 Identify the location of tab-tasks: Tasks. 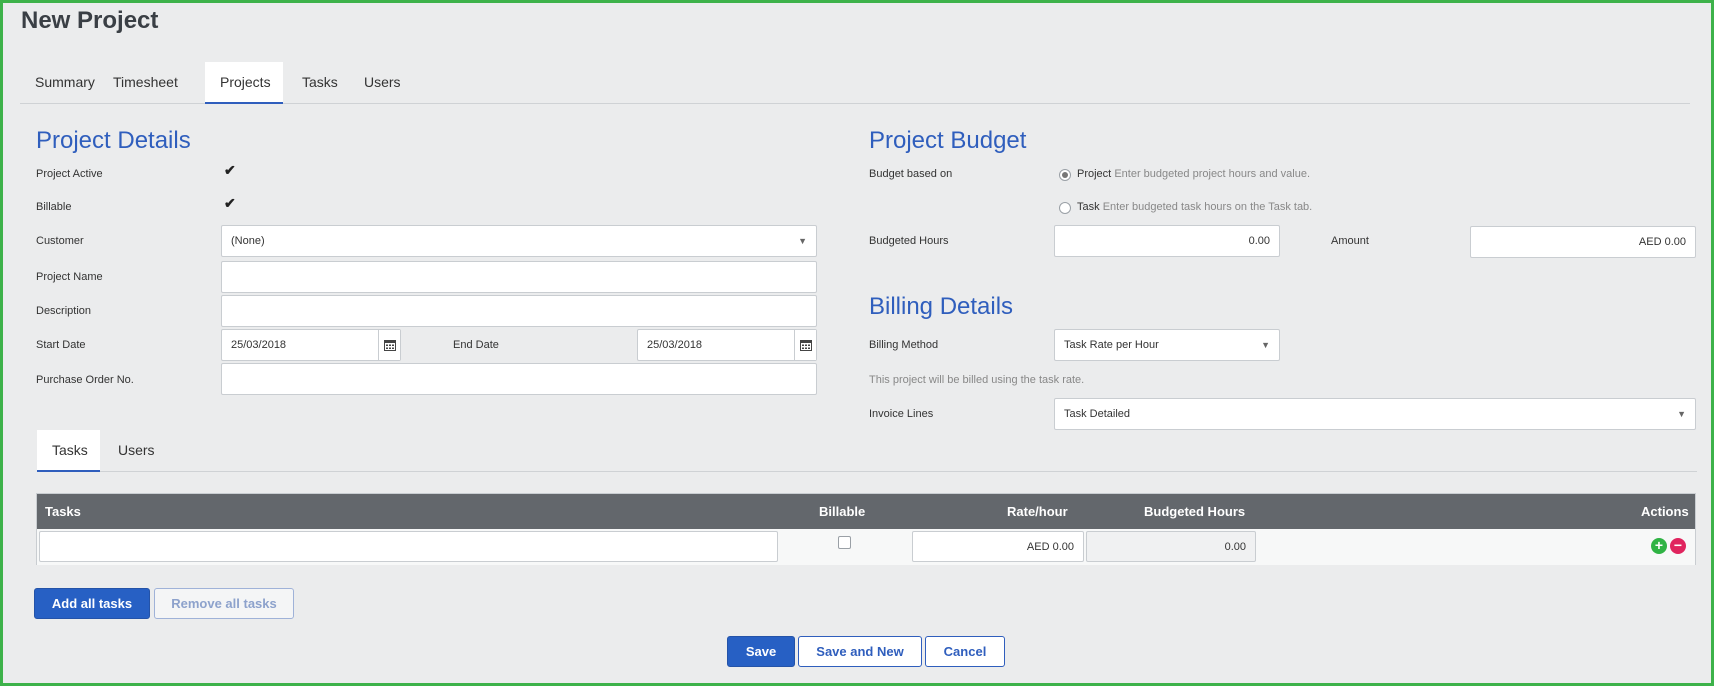
(320, 83).